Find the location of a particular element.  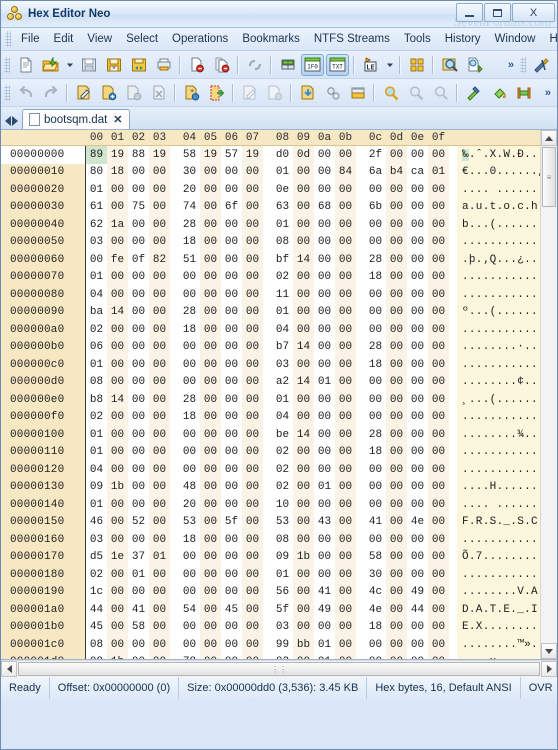

row-ascii: D.A.T.E._.I.N.D. is located at coordinates (498, 610).